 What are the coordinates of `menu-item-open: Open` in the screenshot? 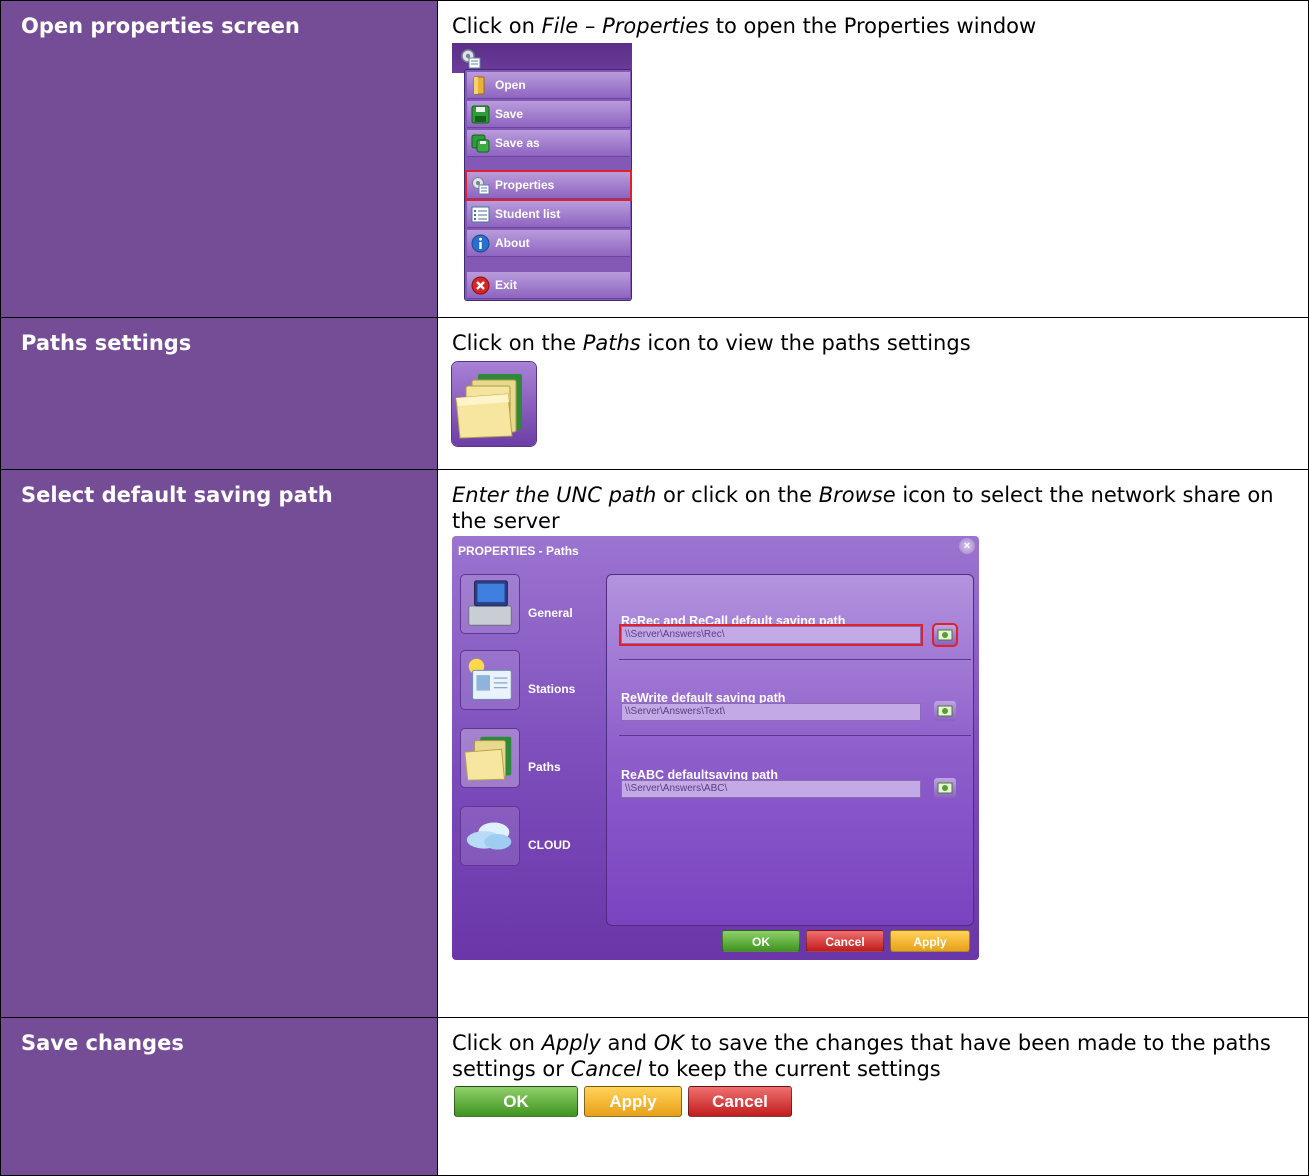 It's located at (548, 85).